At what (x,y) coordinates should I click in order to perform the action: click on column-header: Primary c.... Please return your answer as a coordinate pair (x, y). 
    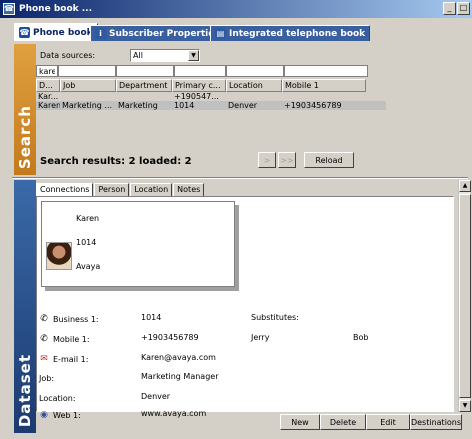
    Looking at the image, I should click on (199, 85).